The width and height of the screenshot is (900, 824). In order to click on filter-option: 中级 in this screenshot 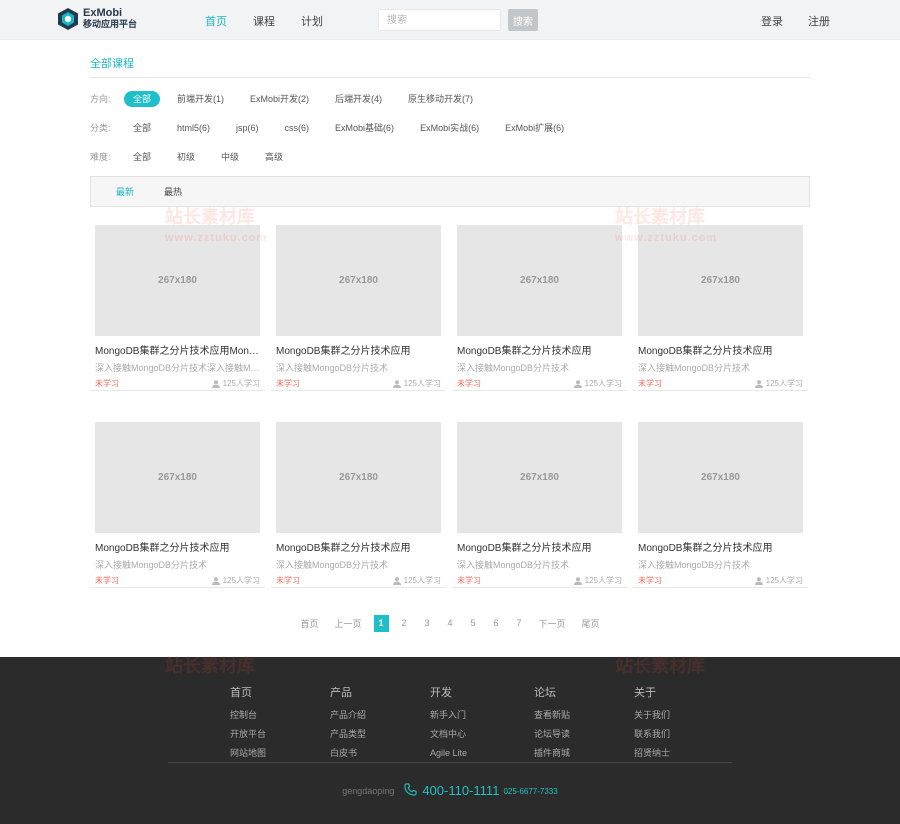, I will do `click(230, 157)`.